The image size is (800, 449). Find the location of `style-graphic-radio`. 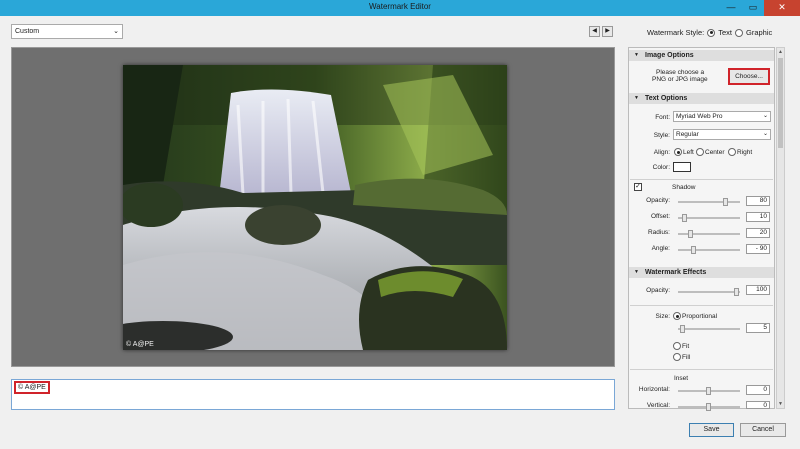

style-graphic-radio is located at coordinates (739, 32).